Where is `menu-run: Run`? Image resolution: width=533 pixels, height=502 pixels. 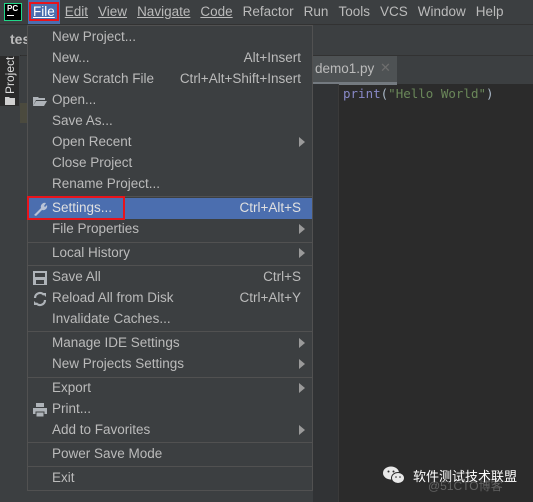 menu-run: Run is located at coordinates (316, 12).